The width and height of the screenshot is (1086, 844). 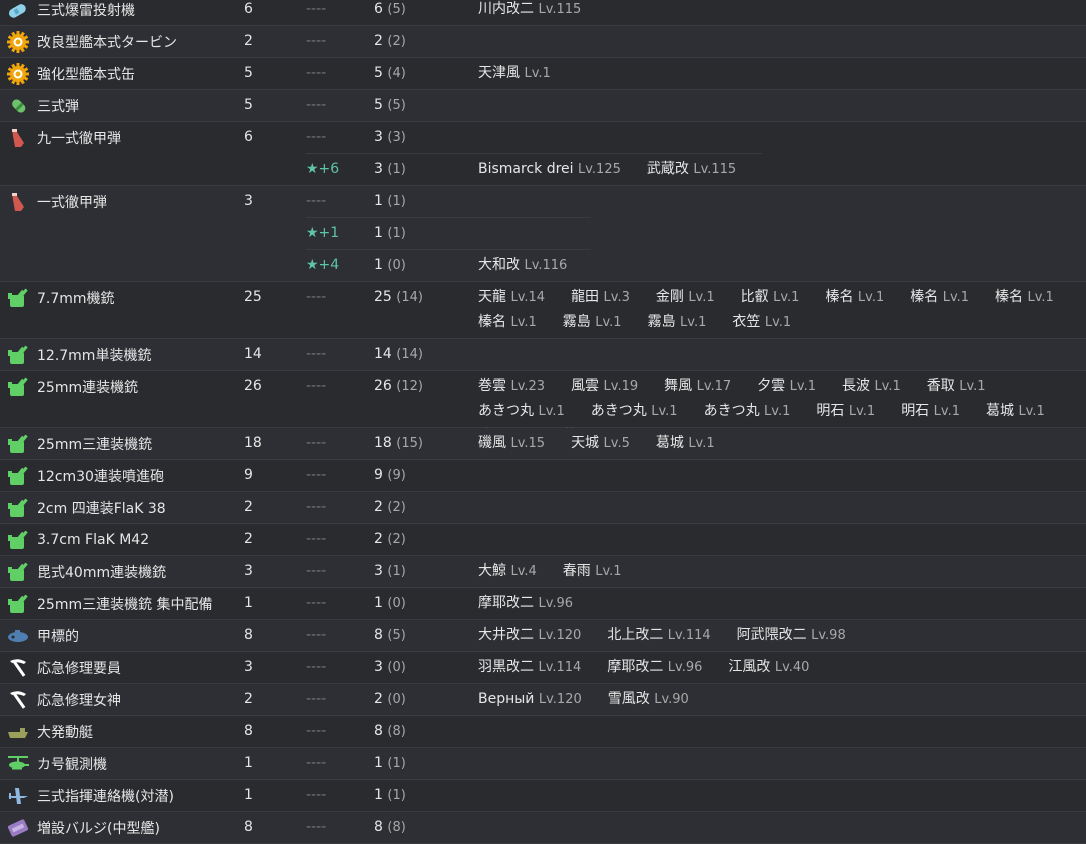 What do you see at coordinates (696, 763) in the screenshot?
I see `improvement-row: ---- 1 (1)` at bounding box center [696, 763].